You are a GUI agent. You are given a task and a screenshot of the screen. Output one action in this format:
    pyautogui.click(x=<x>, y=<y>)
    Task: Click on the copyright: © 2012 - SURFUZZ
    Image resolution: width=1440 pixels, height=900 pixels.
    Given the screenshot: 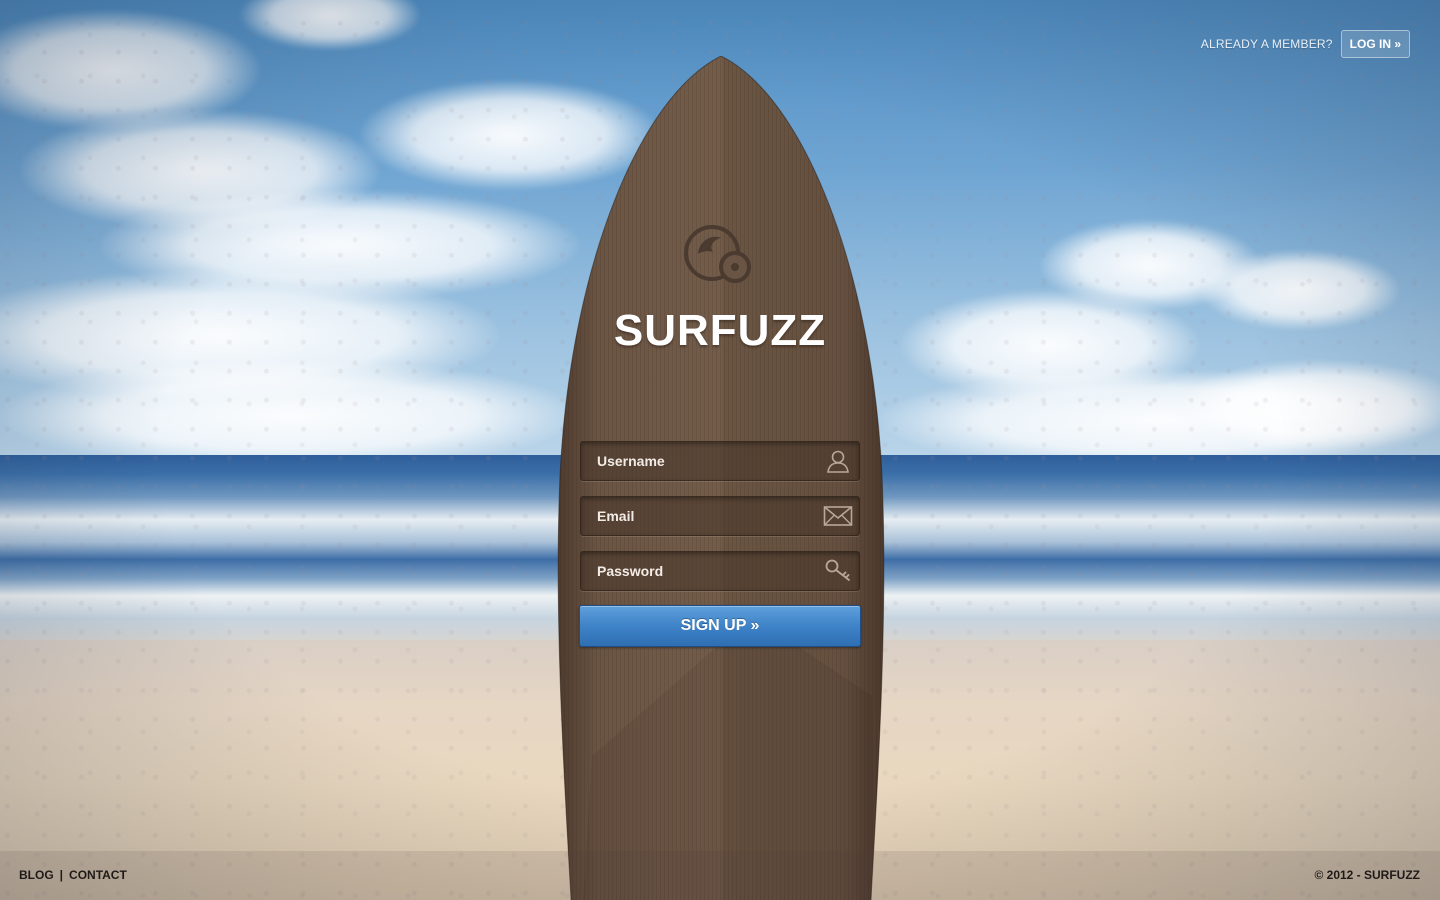 What is the action you would take?
    pyautogui.click(x=1367, y=875)
    